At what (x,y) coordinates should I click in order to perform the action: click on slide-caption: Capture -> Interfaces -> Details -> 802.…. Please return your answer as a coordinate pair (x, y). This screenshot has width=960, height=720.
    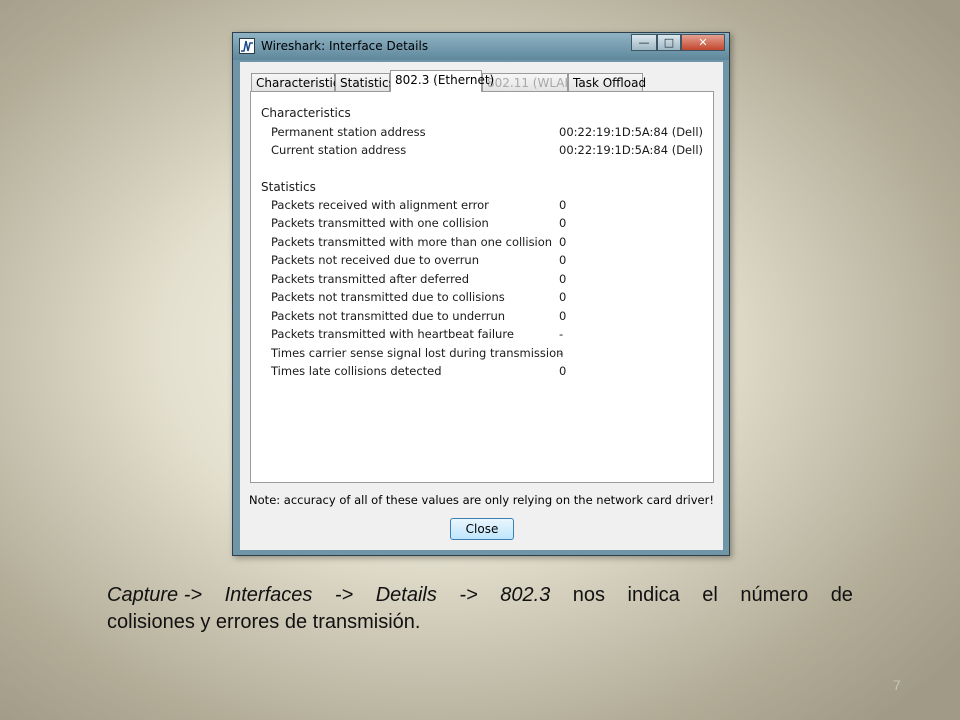
    Looking at the image, I should click on (480, 609).